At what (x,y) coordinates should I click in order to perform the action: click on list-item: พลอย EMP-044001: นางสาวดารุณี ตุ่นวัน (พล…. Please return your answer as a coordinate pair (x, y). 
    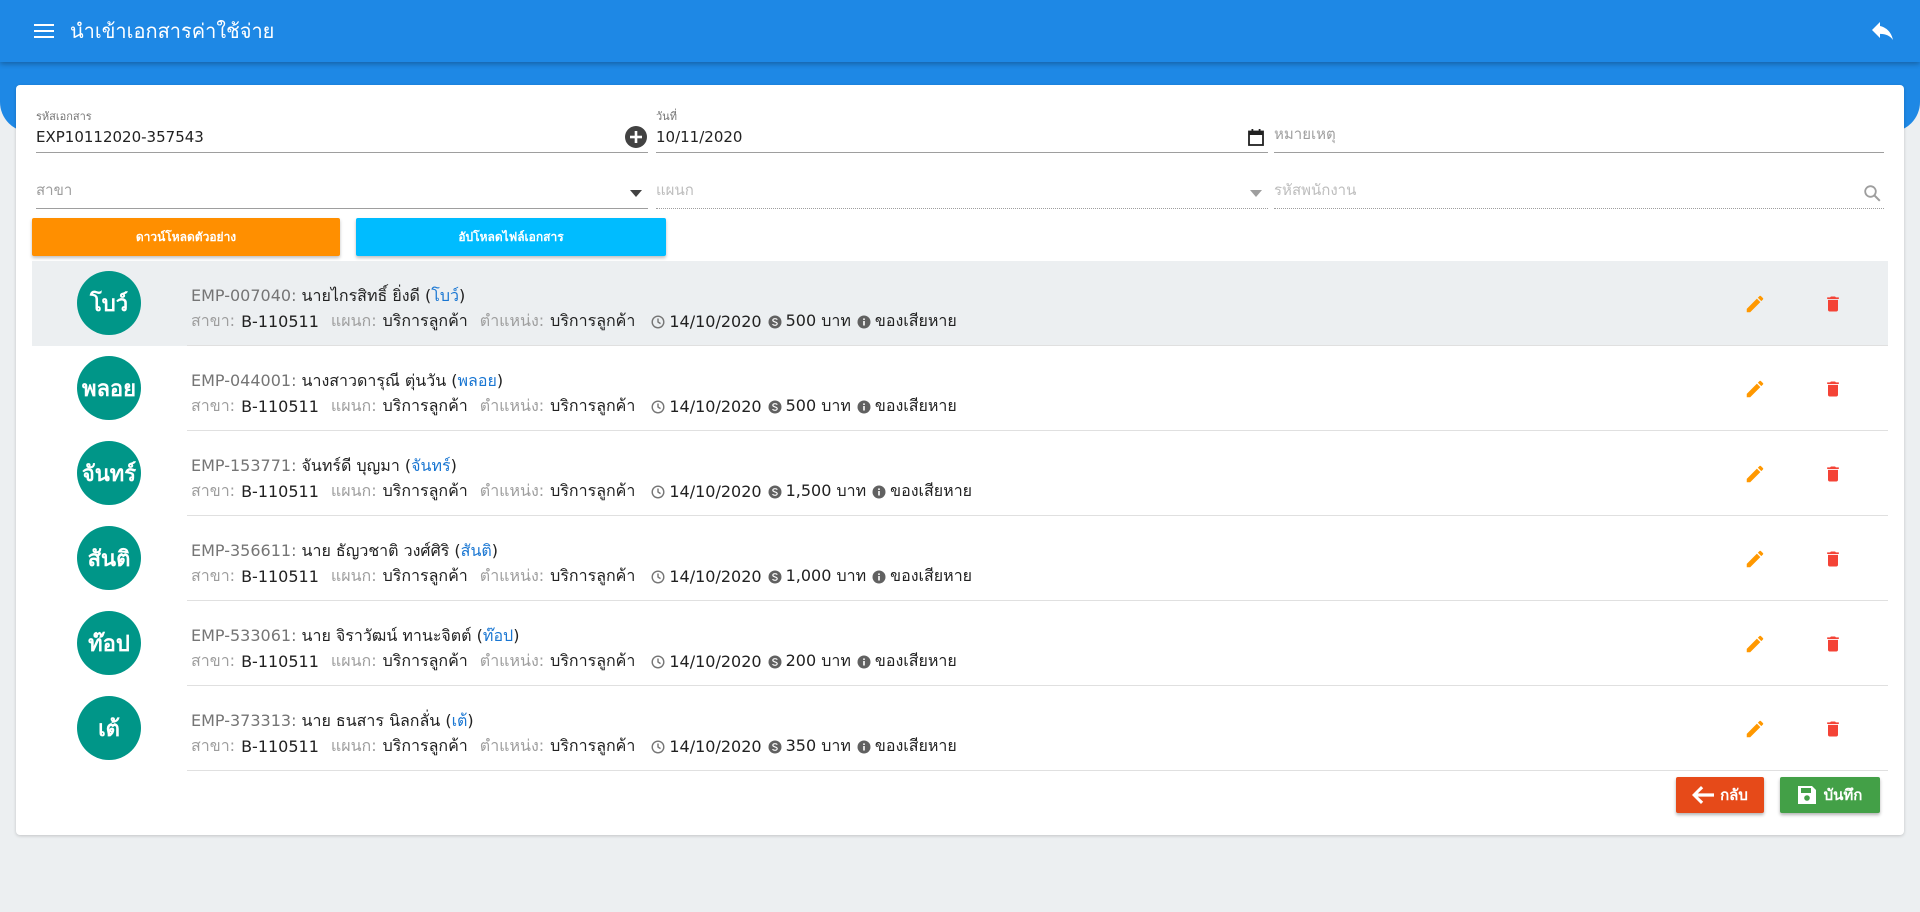
    Looking at the image, I should click on (960, 388).